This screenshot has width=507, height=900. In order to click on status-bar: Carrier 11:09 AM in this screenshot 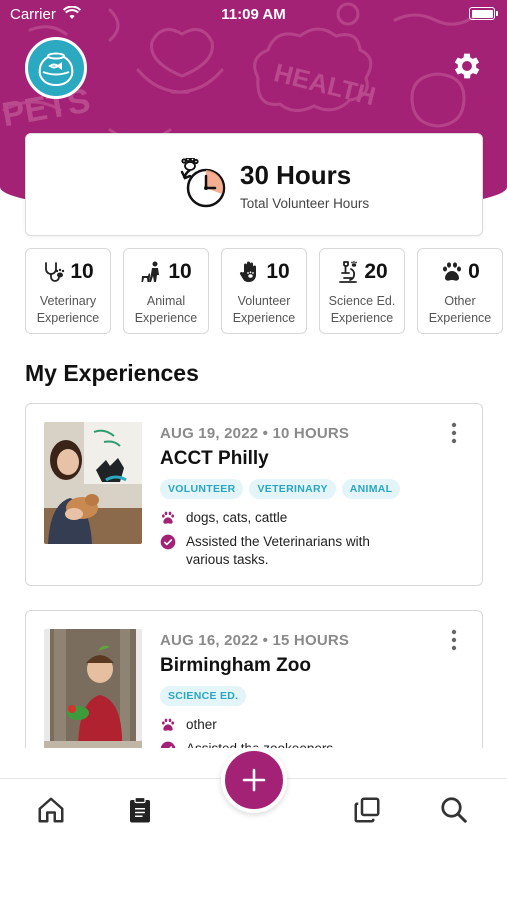, I will do `click(253, 15)`.